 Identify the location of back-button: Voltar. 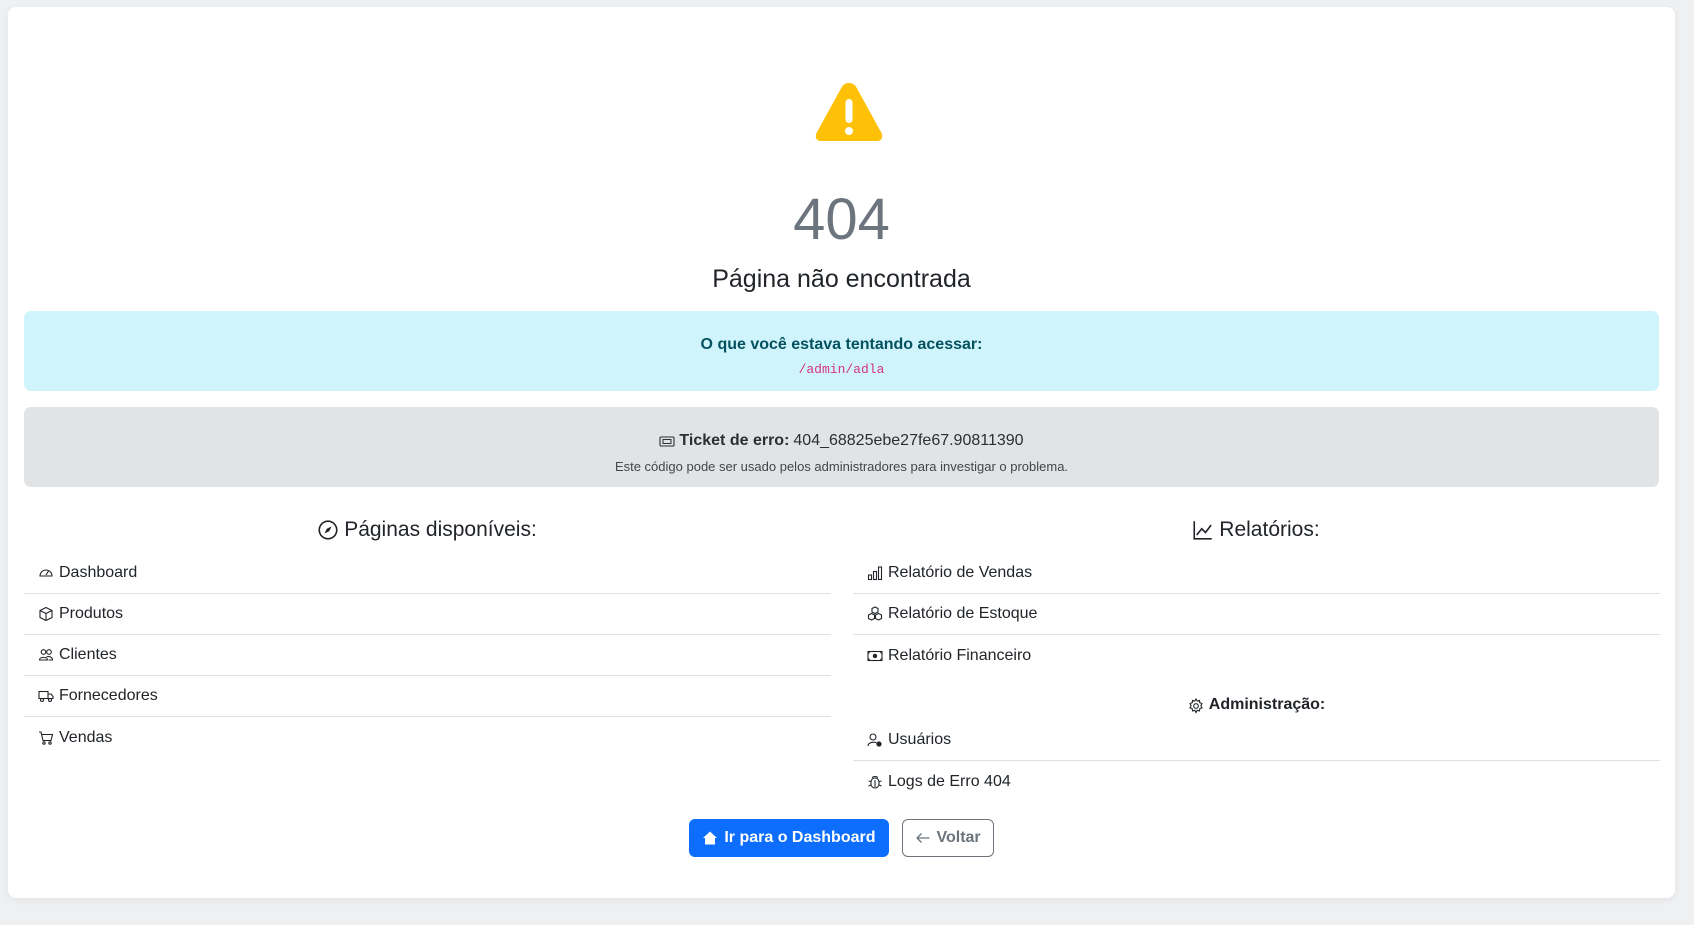
(947, 838).